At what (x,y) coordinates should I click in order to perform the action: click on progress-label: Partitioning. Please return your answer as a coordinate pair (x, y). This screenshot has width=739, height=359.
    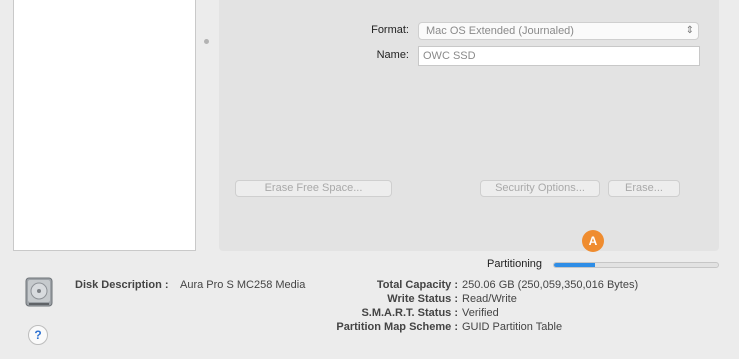
    Looking at the image, I should click on (515, 264).